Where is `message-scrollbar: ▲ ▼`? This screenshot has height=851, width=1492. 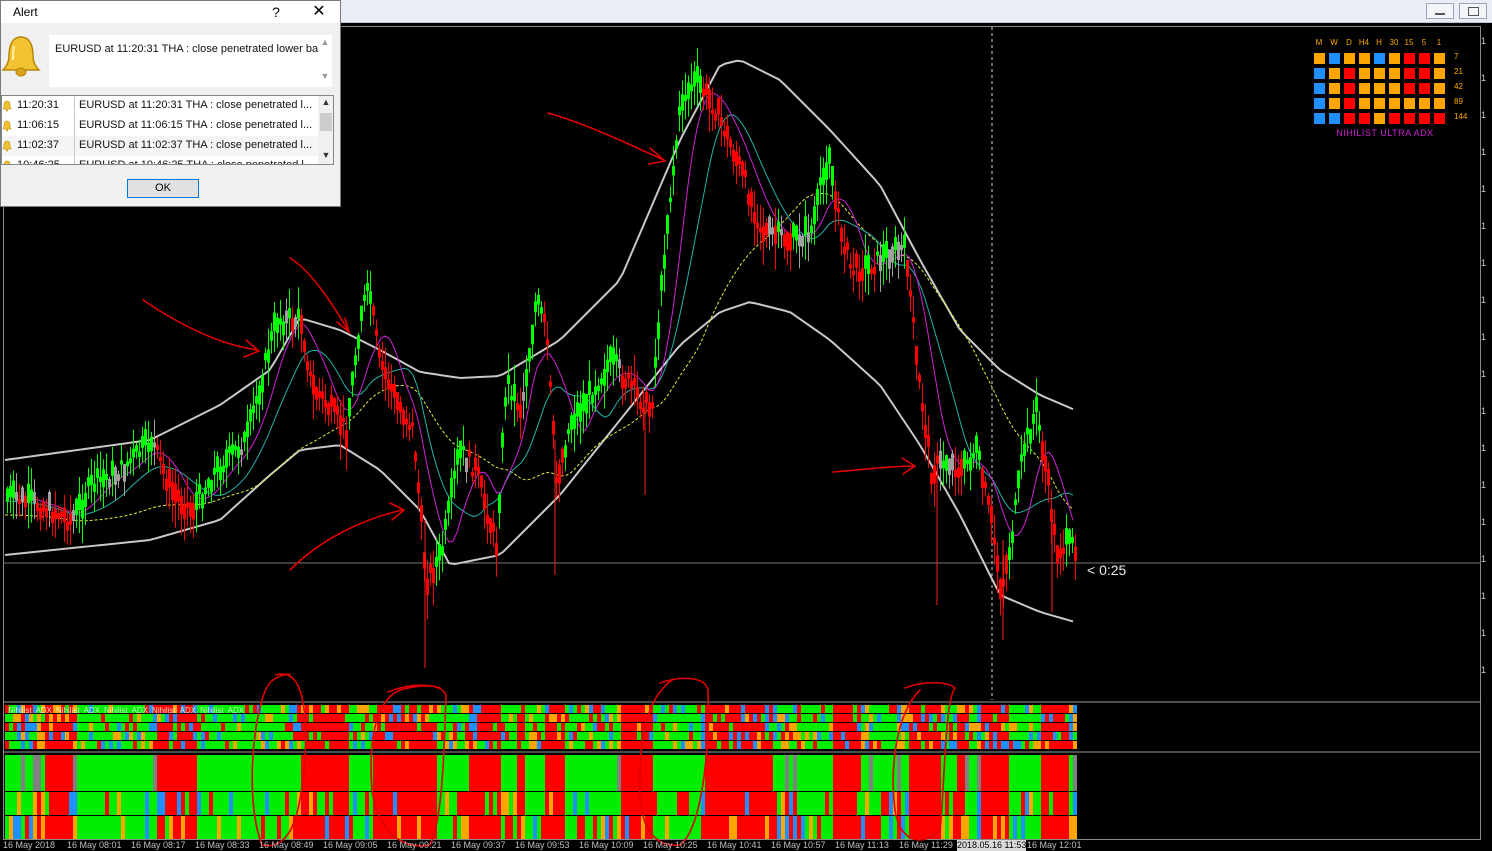
message-scrollbar: ▲ ▼ is located at coordinates (325, 61).